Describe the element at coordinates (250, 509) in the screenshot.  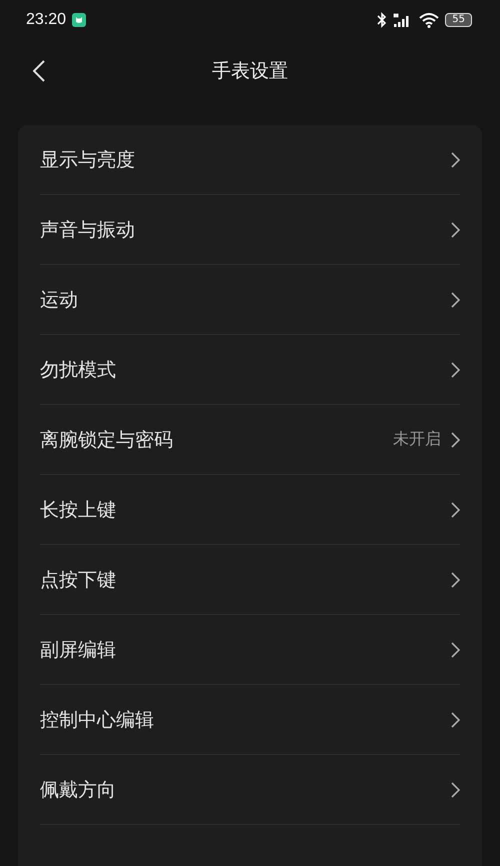
I see `settings-item: 长按上键` at that location.